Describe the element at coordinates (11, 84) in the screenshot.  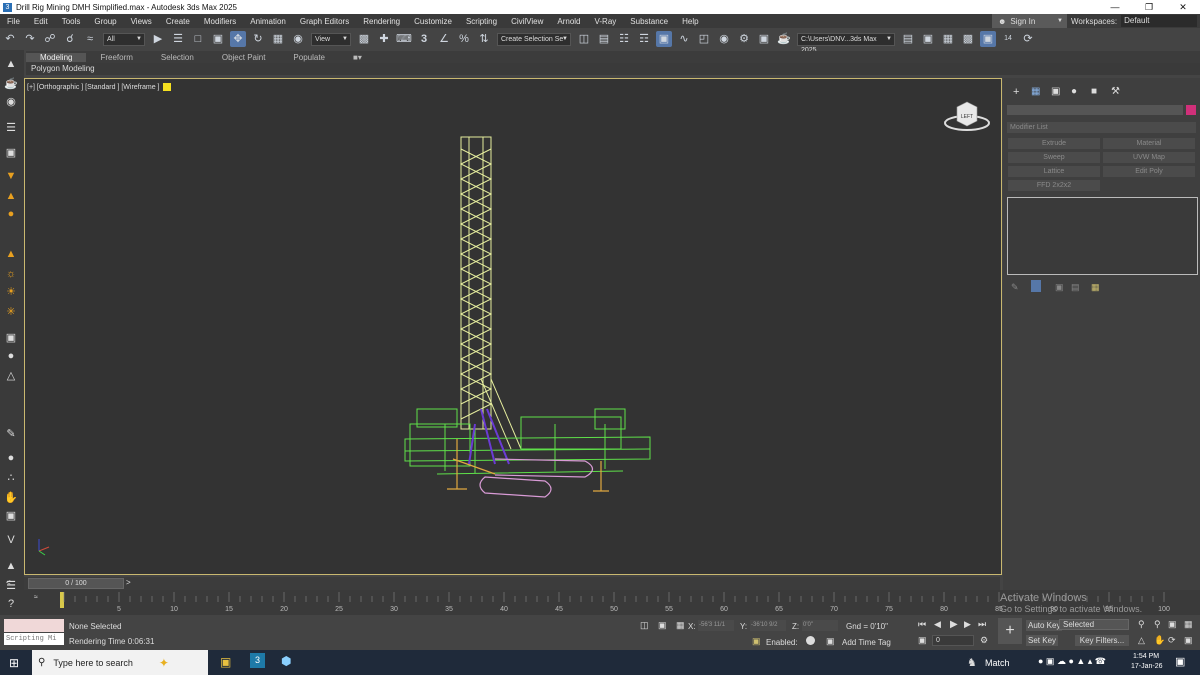
I see `teapot-icon: ☕` at that location.